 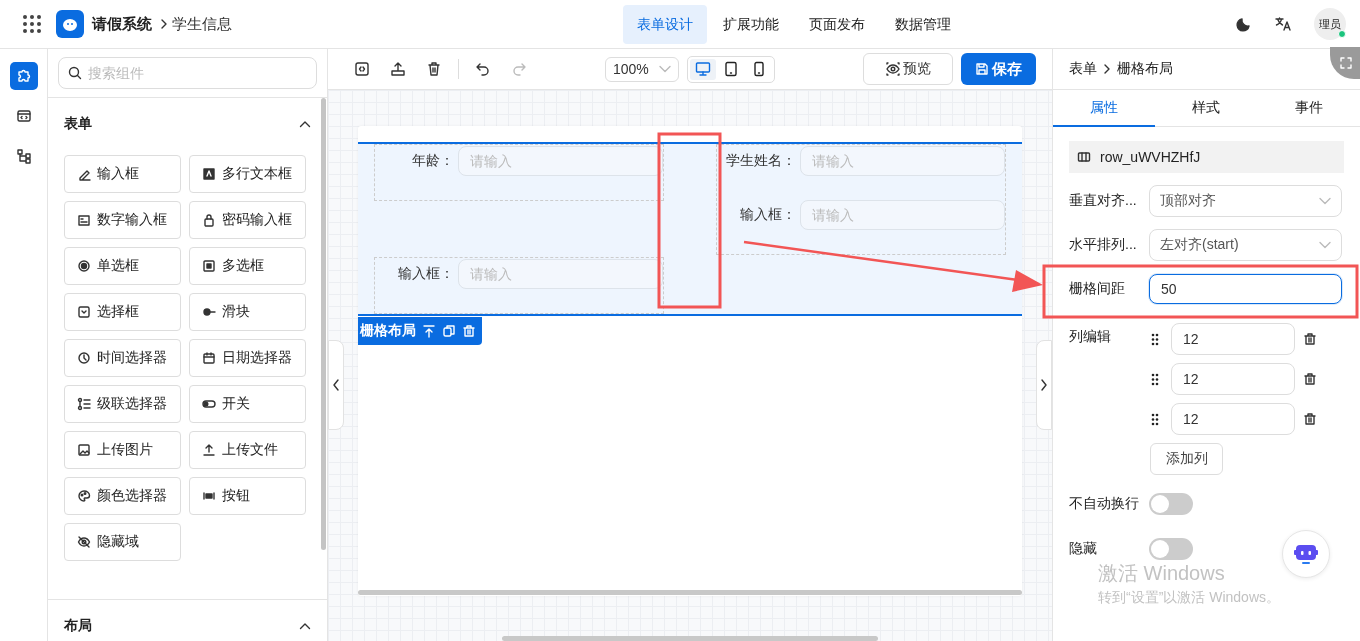 What do you see at coordinates (449, 331) in the screenshot?
I see `copy-button` at bounding box center [449, 331].